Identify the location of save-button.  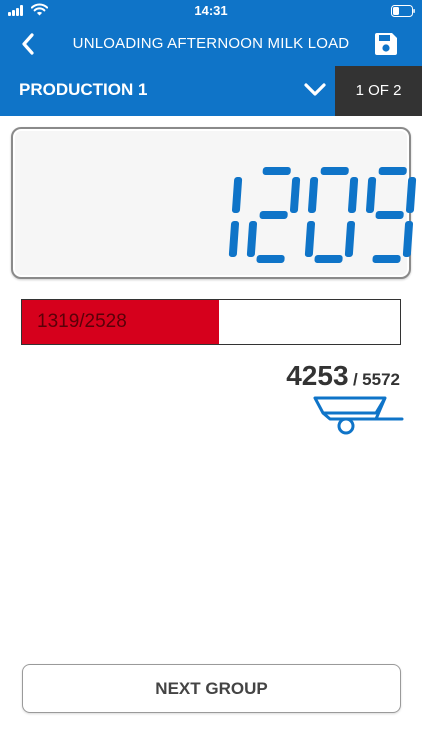
(386, 44).